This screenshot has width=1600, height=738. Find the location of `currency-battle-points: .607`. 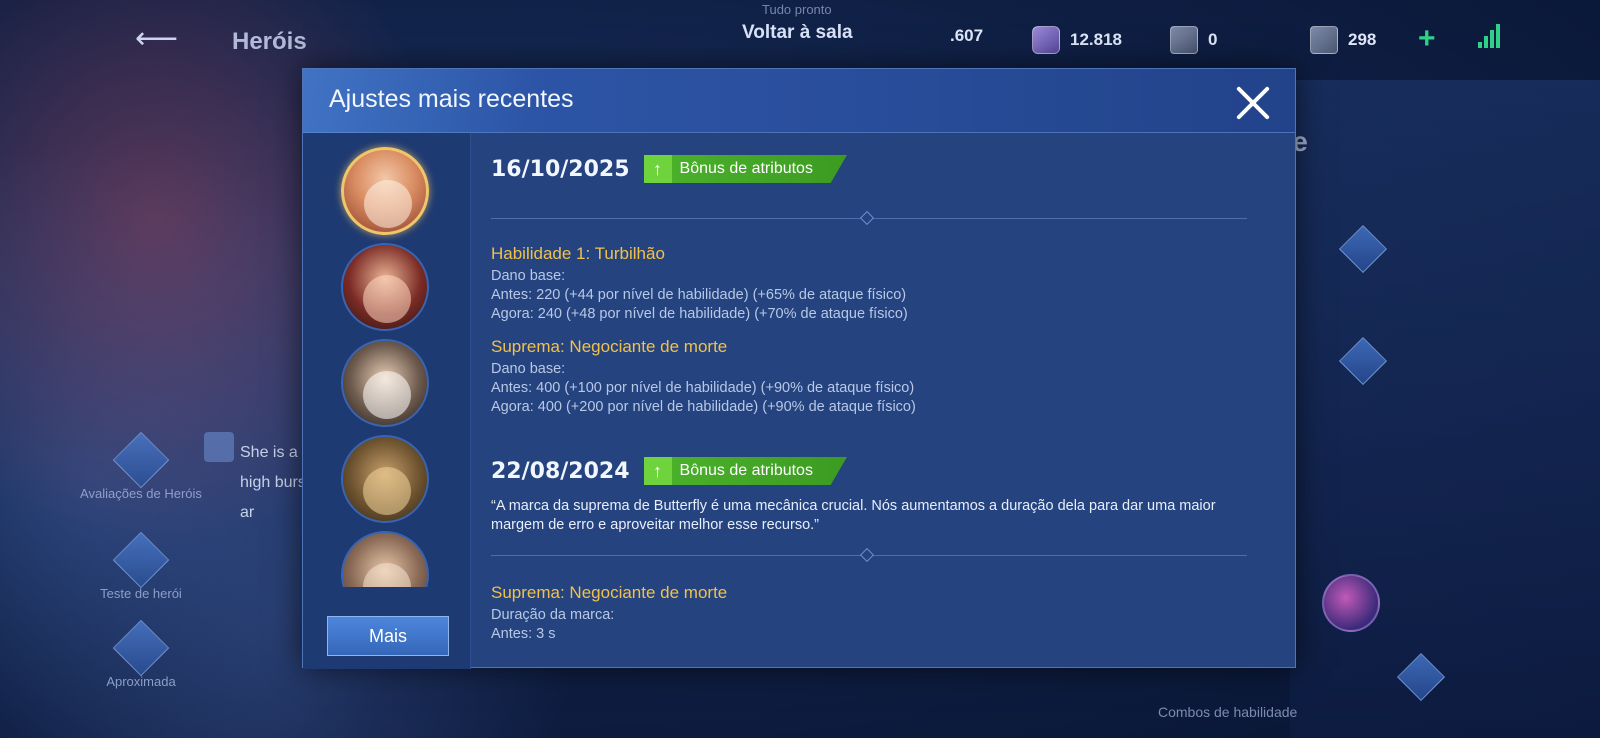

currency-battle-points: .607 is located at coordinates (966, 36).